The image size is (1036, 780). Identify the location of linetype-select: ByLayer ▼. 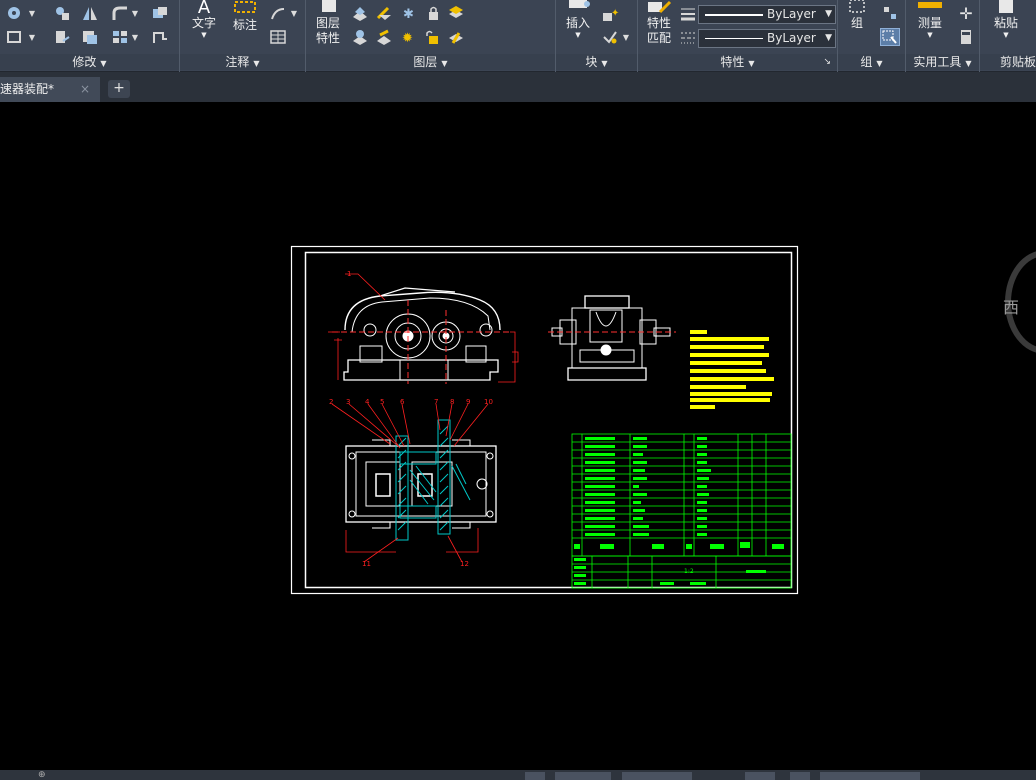
(767, 38).